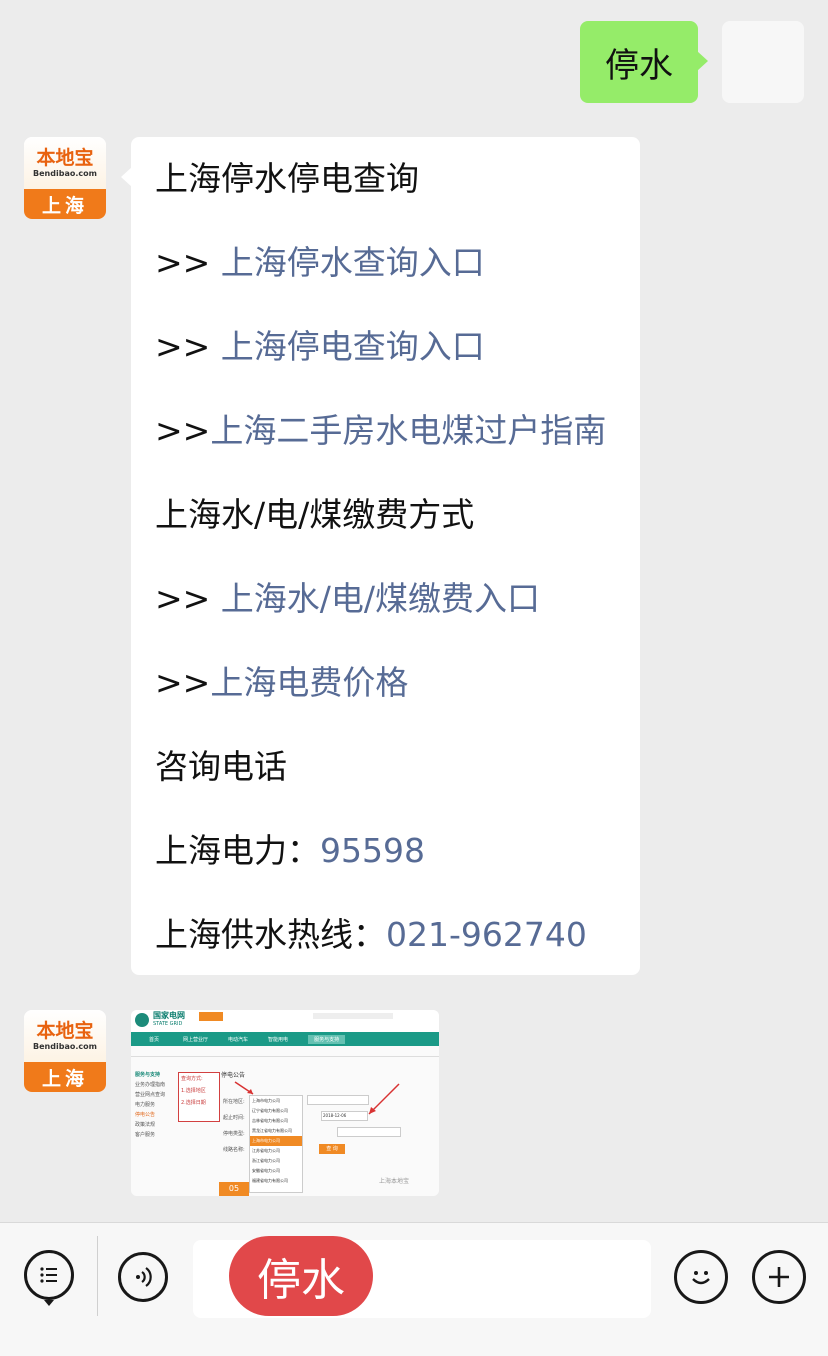  I want to click on user-message-text: 停水, so click(639, 65).